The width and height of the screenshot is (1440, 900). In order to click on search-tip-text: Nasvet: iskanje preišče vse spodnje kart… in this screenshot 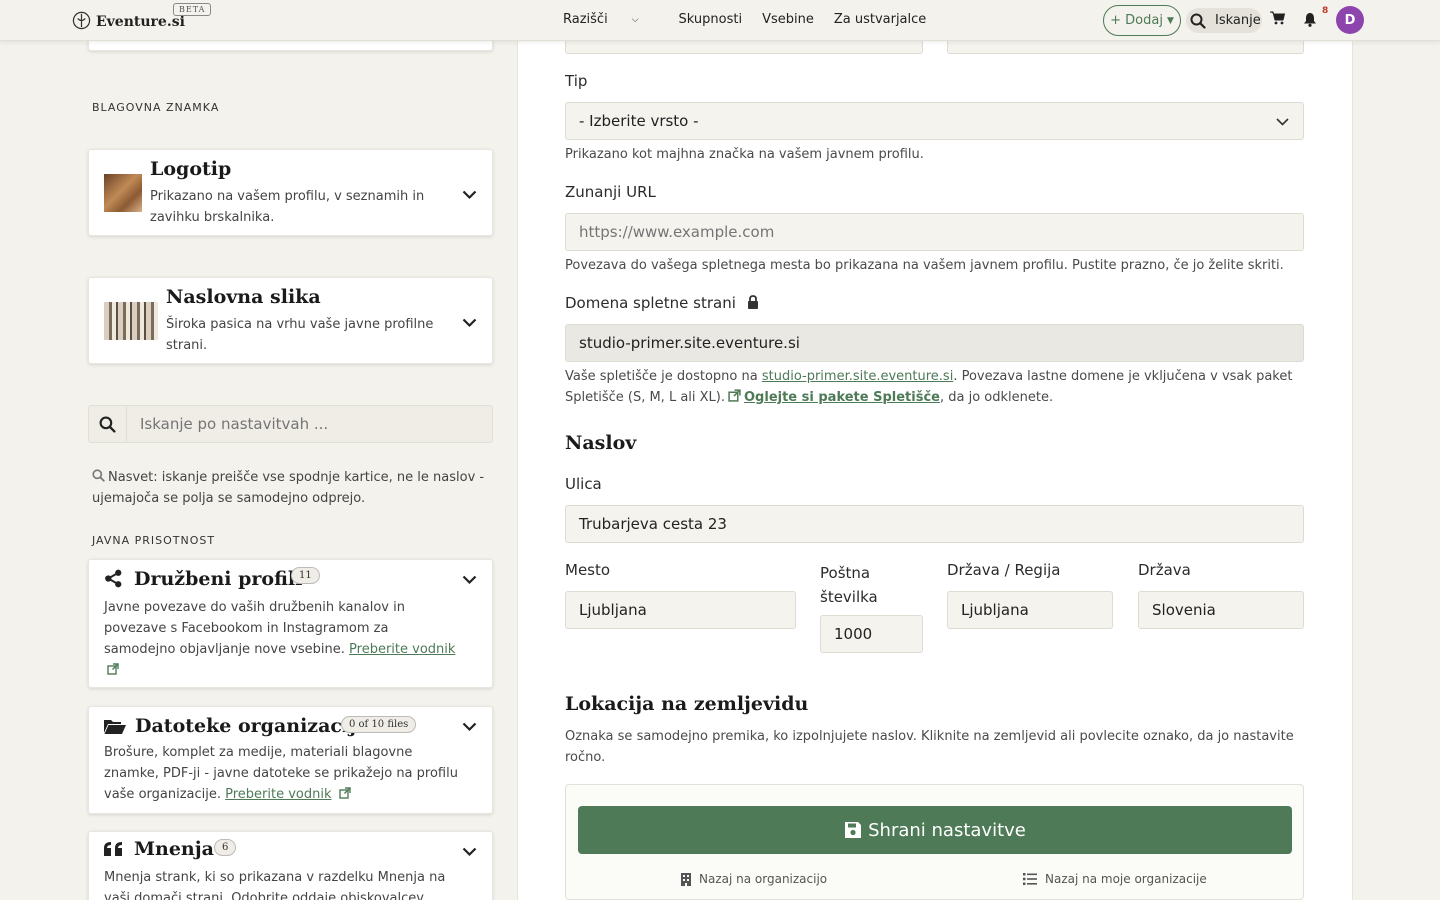, I will do `click(288, 488)`.